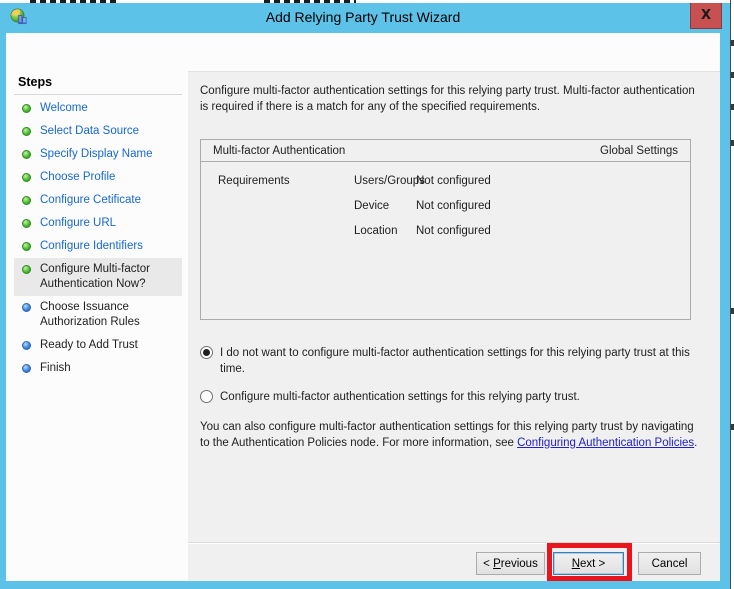 This screenshot has height=589, width=734. Describe the element at coordinates (254, 181) in the screenshot. I see `requirements-label: Requirements` at that location.